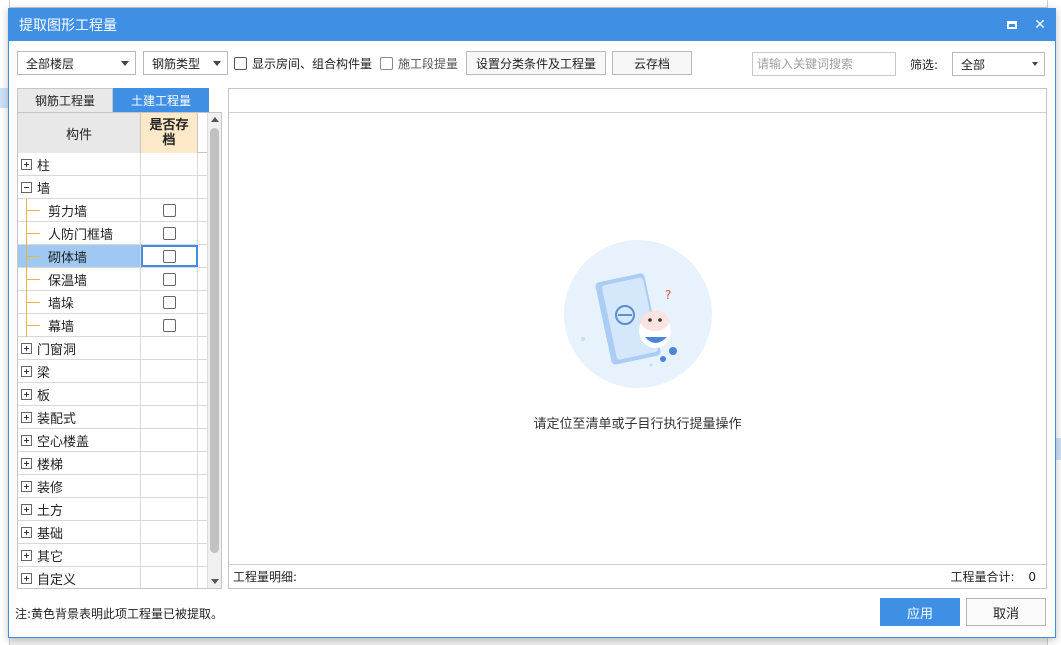 The height and width of the screenshot is (645, 1061). I want to click on tree-row-parent: 装配式, so click(113, 417).